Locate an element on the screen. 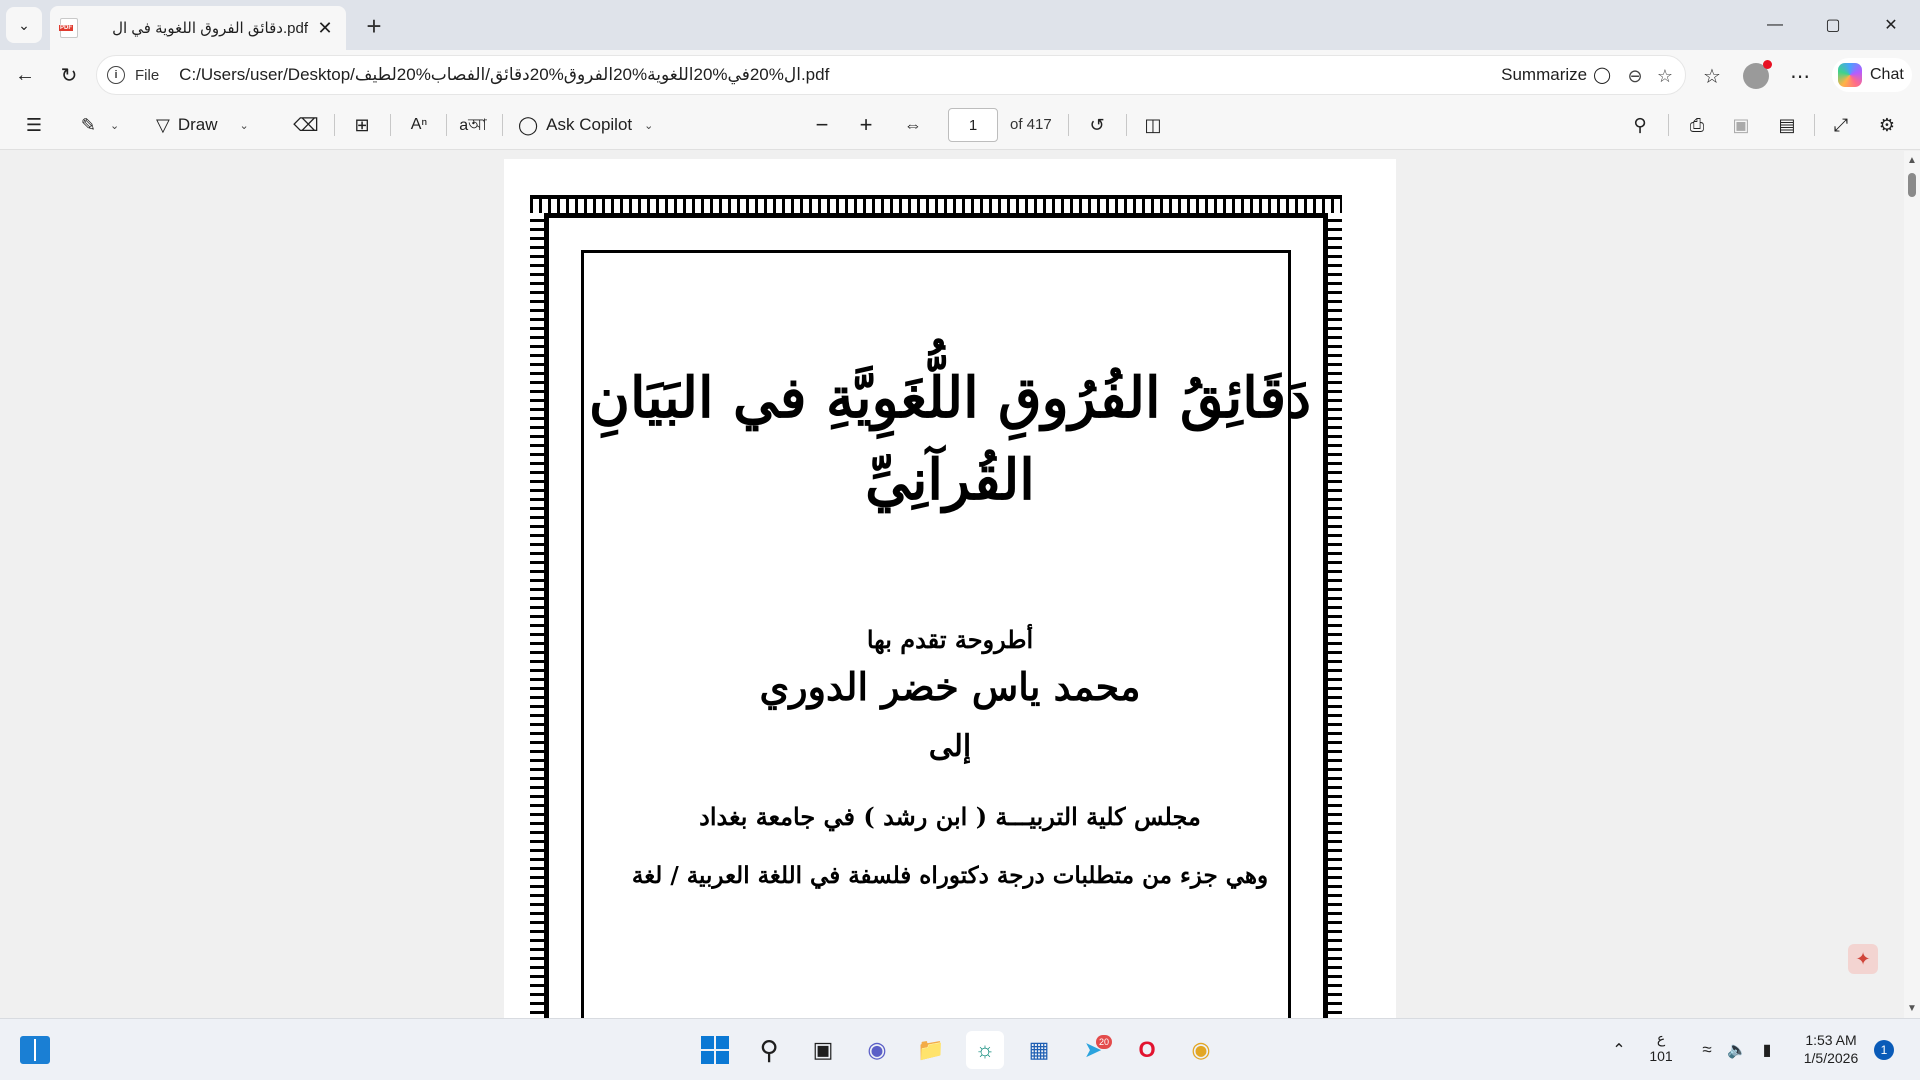  highlighter-icon: ✎ is located at coordinates (88, 124).